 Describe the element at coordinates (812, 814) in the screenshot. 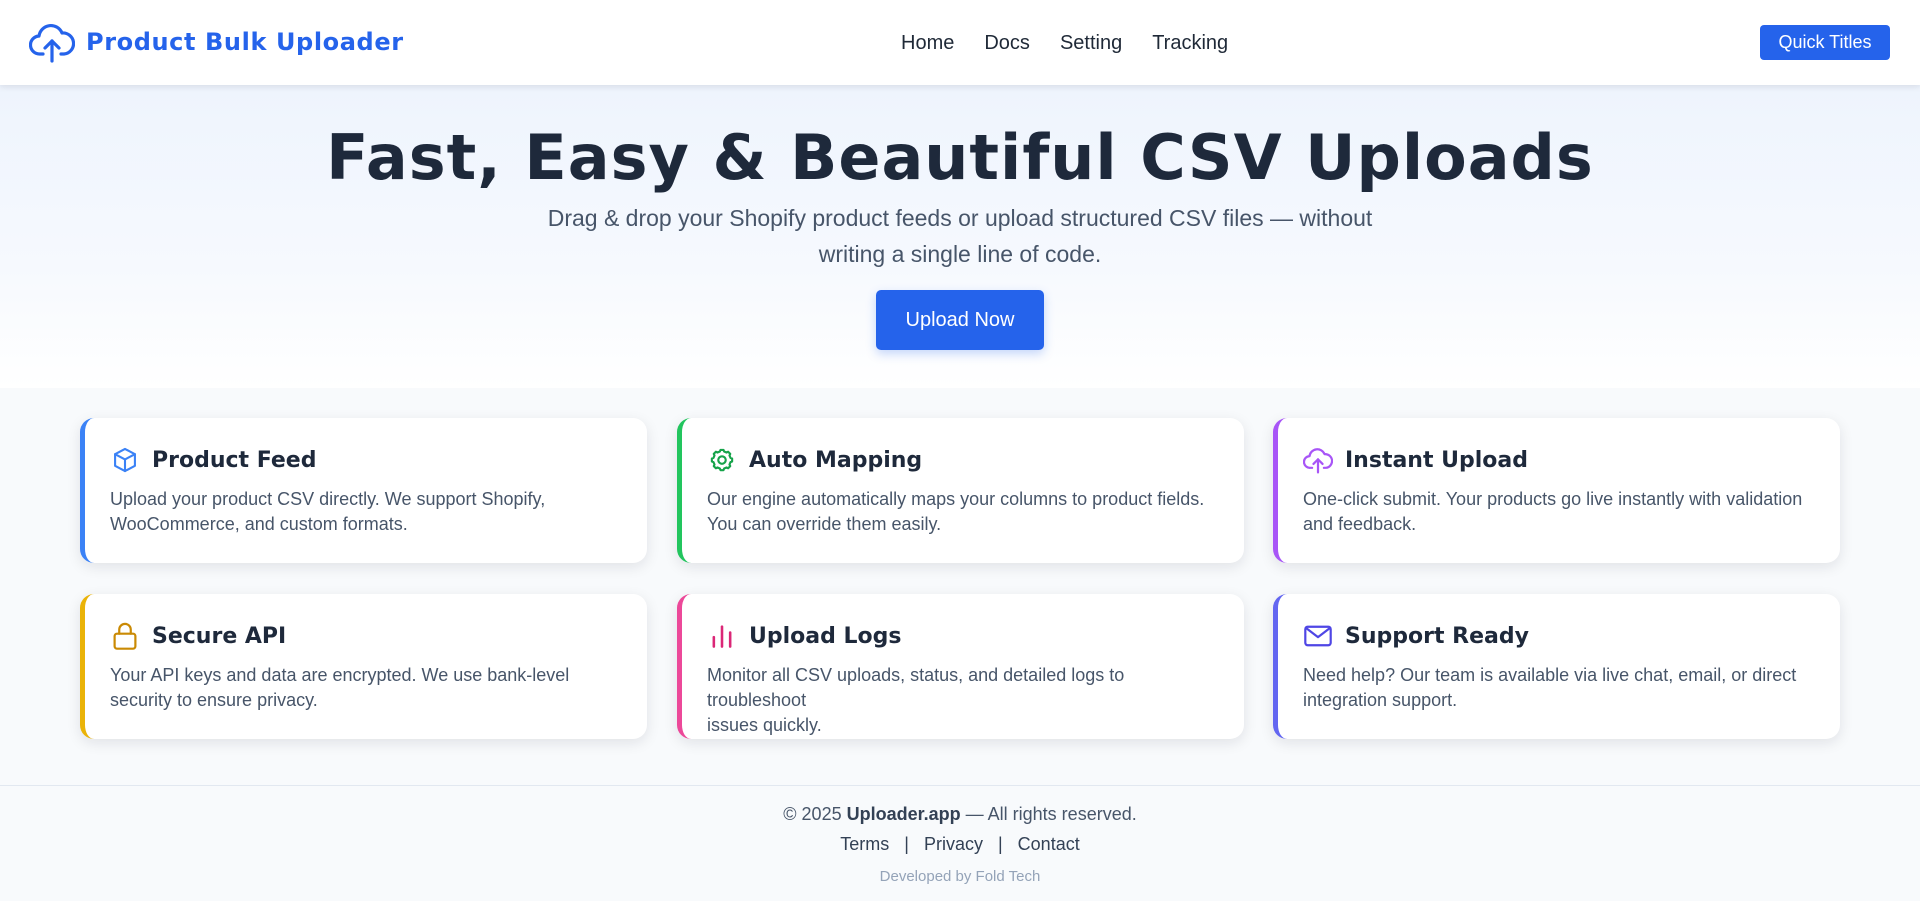

I see `copyright-prefix: © 2025` at that location.